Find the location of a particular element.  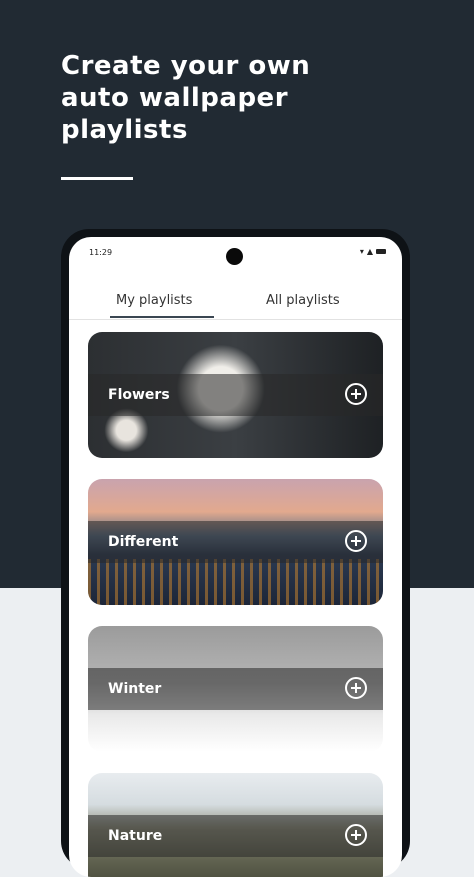

battery-icon is located at coordinates (381, 251).